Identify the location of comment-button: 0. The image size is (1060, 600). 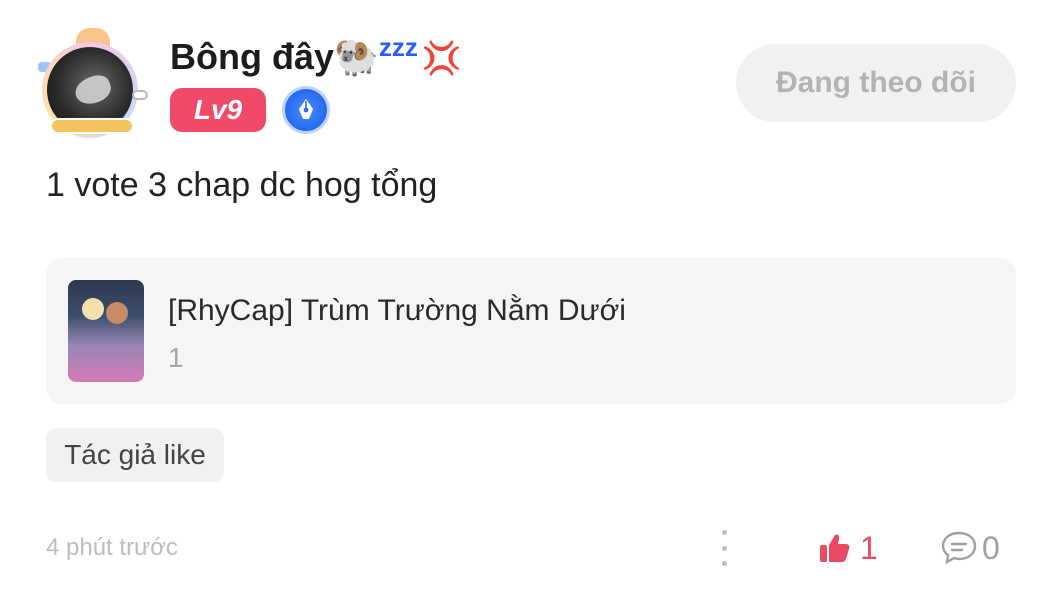
(970, 548).